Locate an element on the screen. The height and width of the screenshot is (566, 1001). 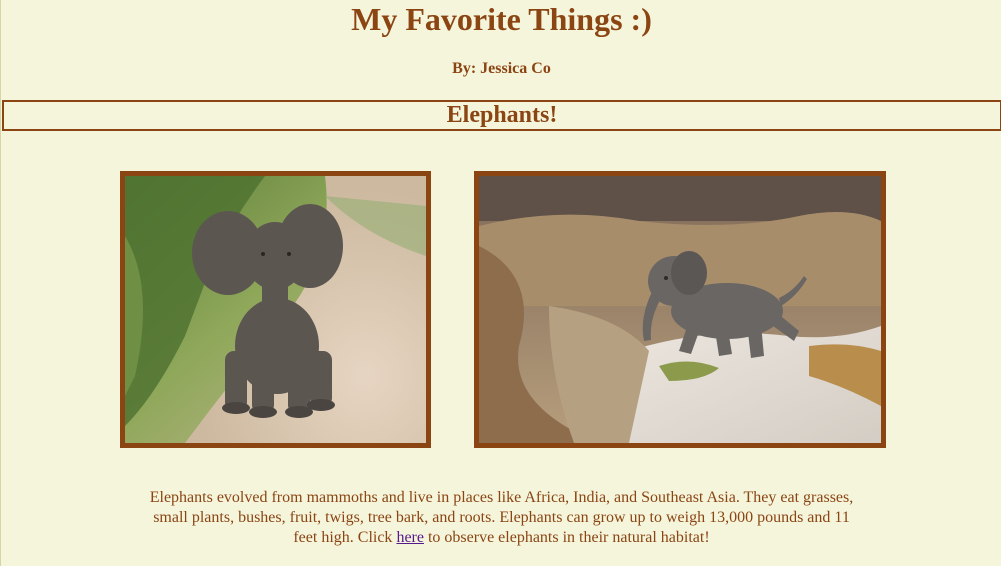
section-heading: Elephants! is located at coordinates (502, 115).